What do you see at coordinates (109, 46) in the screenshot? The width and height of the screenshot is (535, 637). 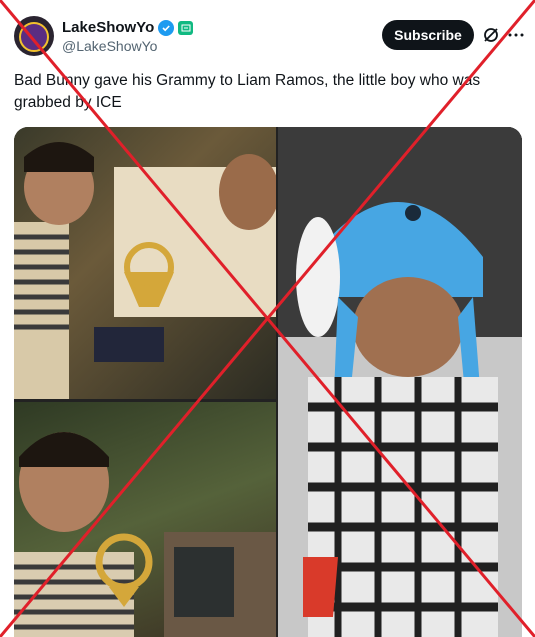 I see `handle: @LakeShowYo` at bounding box center [109, 46].